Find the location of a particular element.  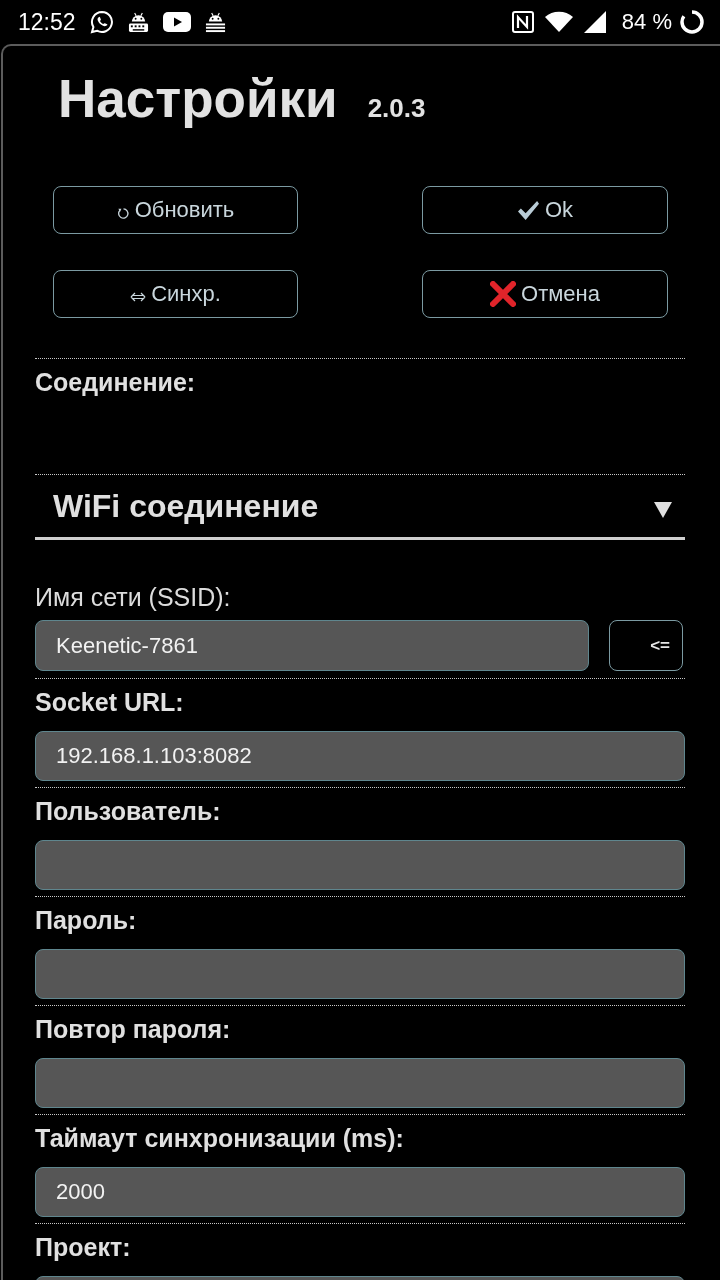

field-label: Socket URL: is located at coordinates (110, 702).